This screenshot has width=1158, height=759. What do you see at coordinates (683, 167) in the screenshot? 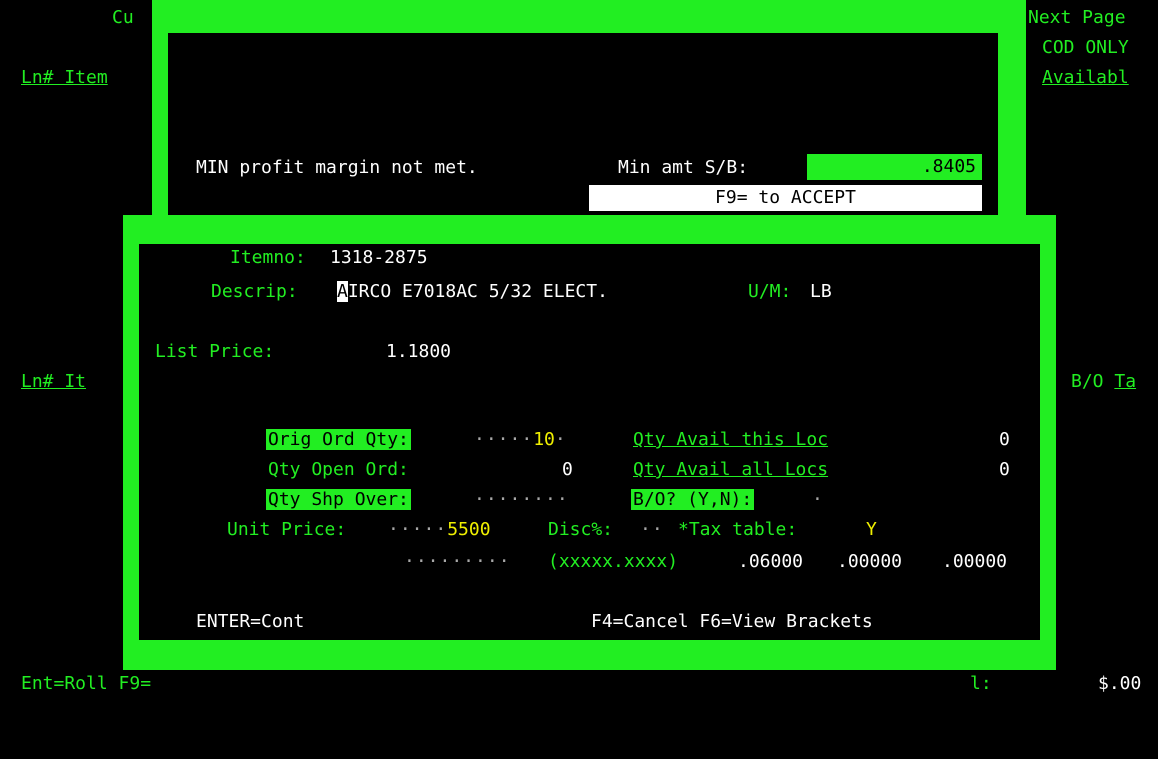
I see `min-amount-label: Min amt S/B:` at bounding box center [683, 167].